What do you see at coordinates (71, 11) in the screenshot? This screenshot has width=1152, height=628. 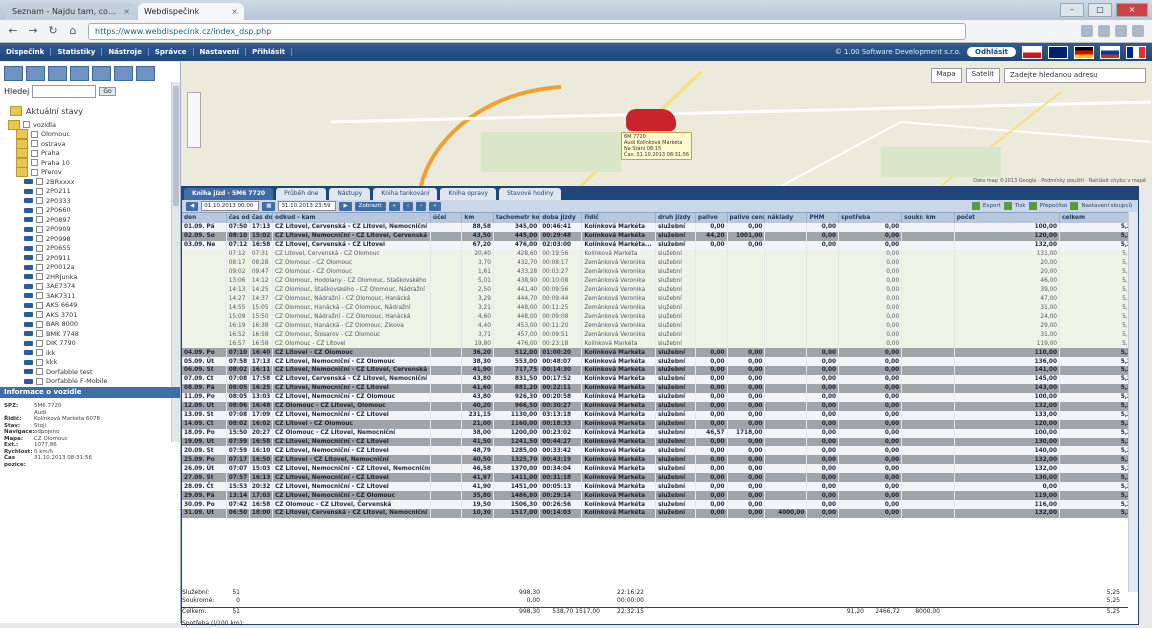 I see `browser-tab-seznam: Seznam - Najdu tam, co… ×` at bounding box center [71, 11].